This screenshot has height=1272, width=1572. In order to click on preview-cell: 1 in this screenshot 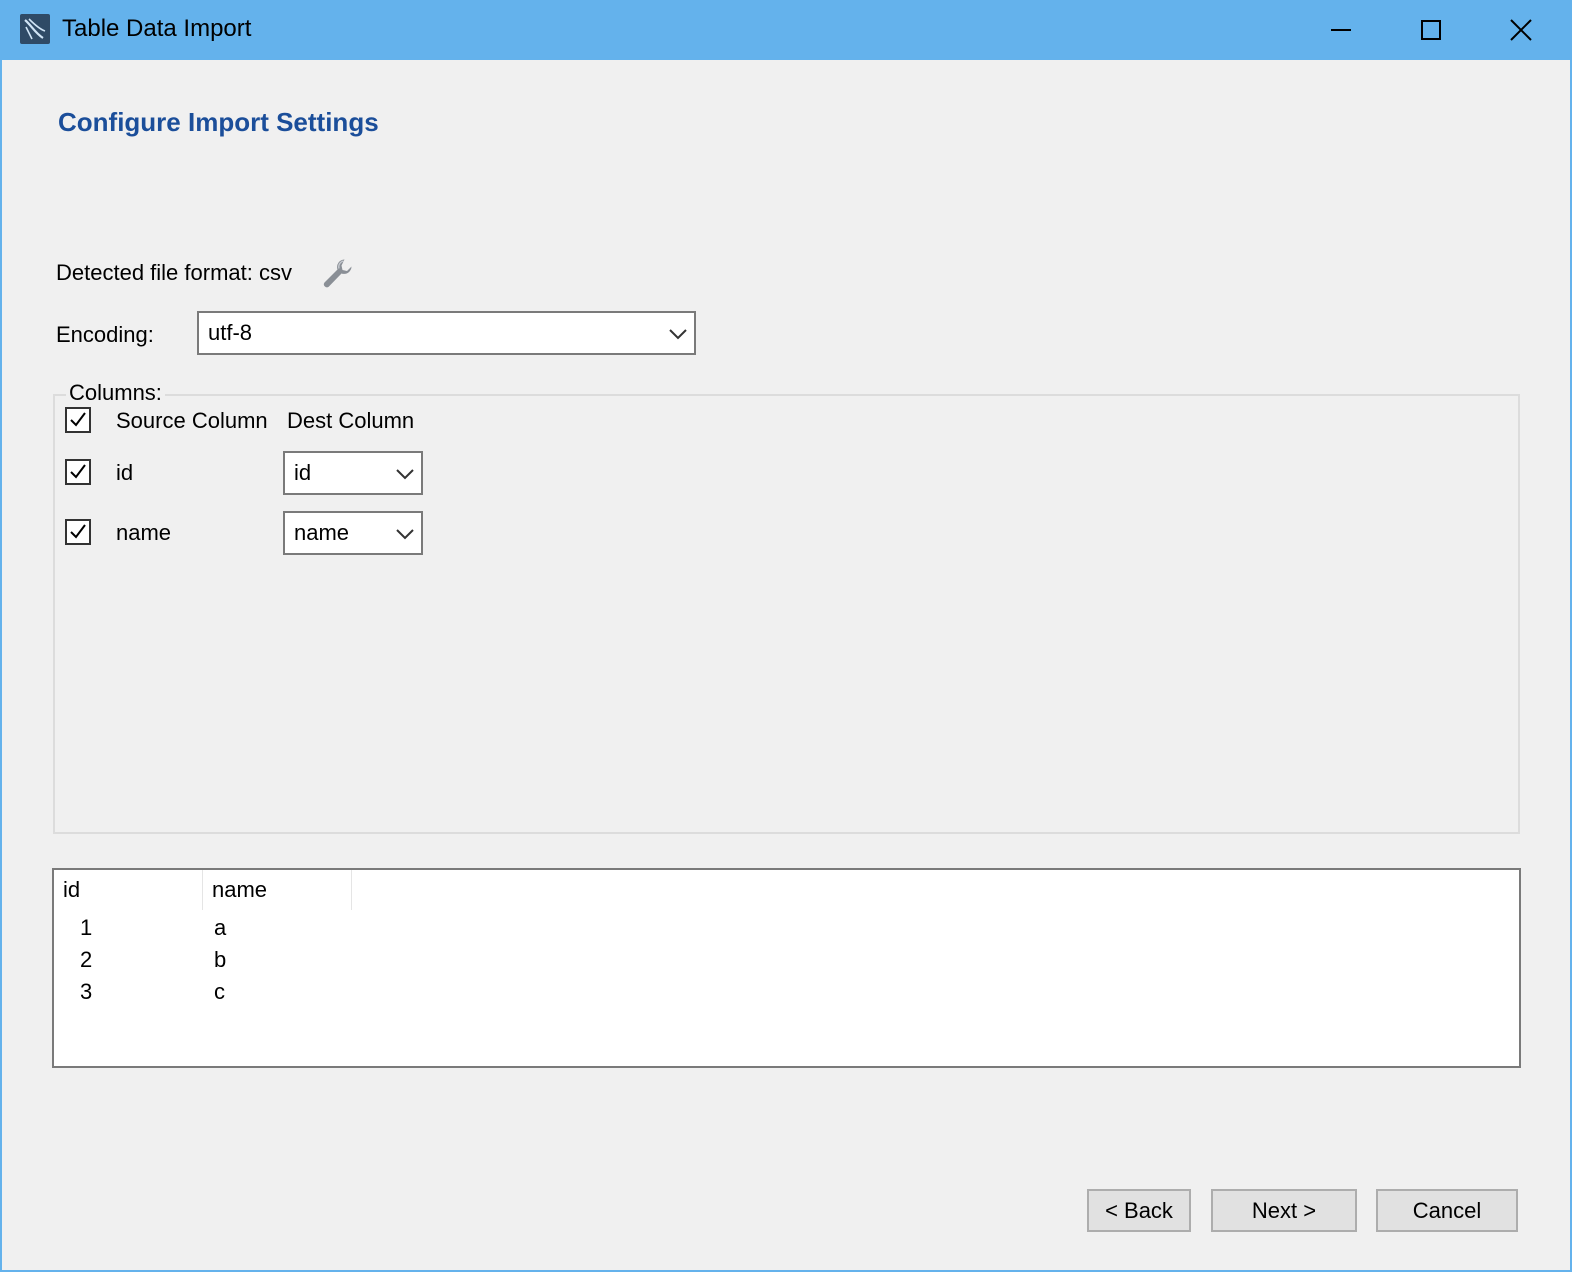, I will do `click(86, 927)`.